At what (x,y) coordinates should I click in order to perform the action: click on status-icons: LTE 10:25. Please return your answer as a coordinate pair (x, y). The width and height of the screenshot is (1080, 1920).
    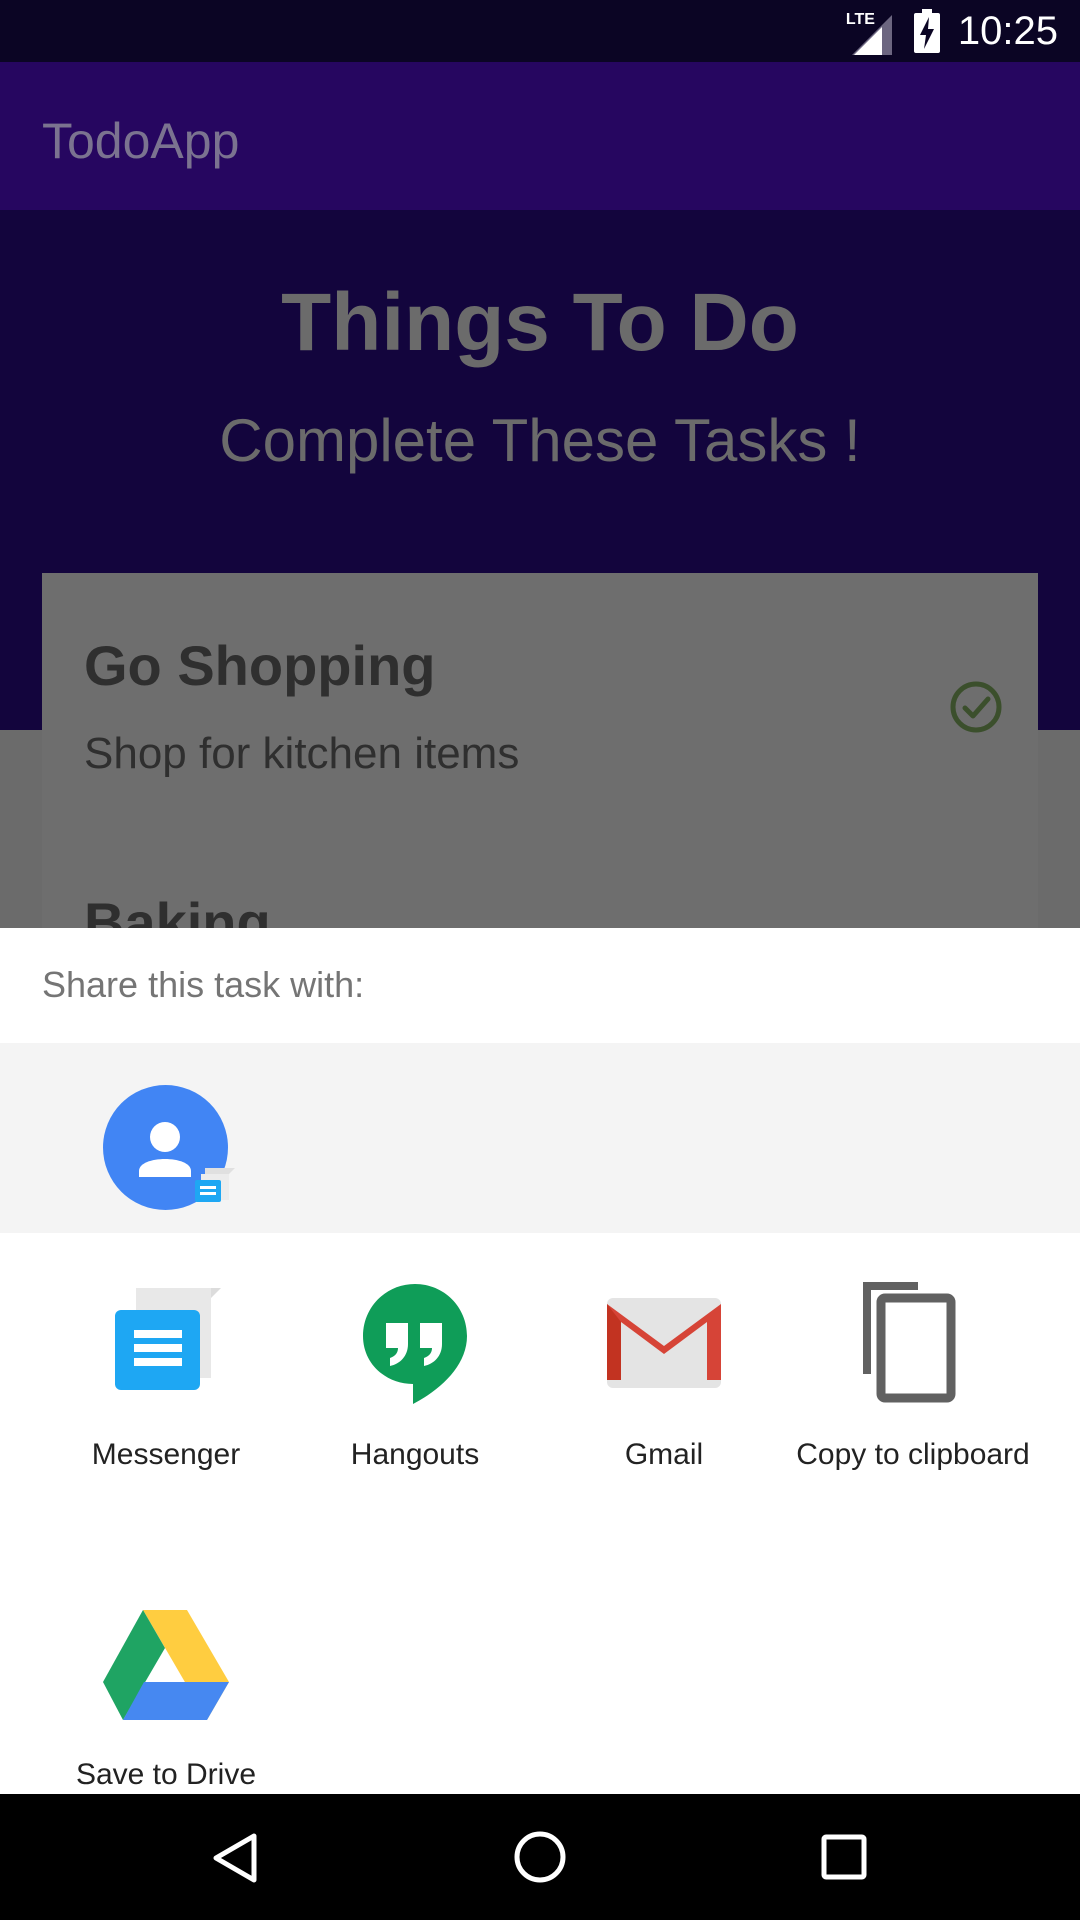
    Looking at the image, I should click on (952, 31).